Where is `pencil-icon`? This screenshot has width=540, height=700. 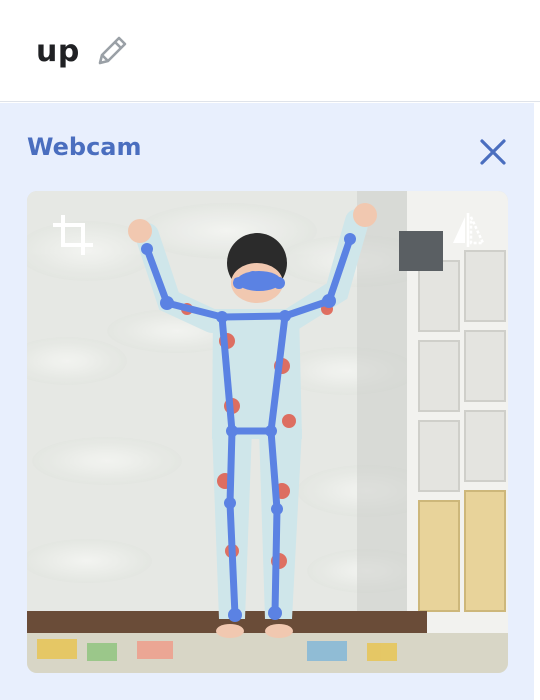 pencil-icon is located at coordinates (112, 51).